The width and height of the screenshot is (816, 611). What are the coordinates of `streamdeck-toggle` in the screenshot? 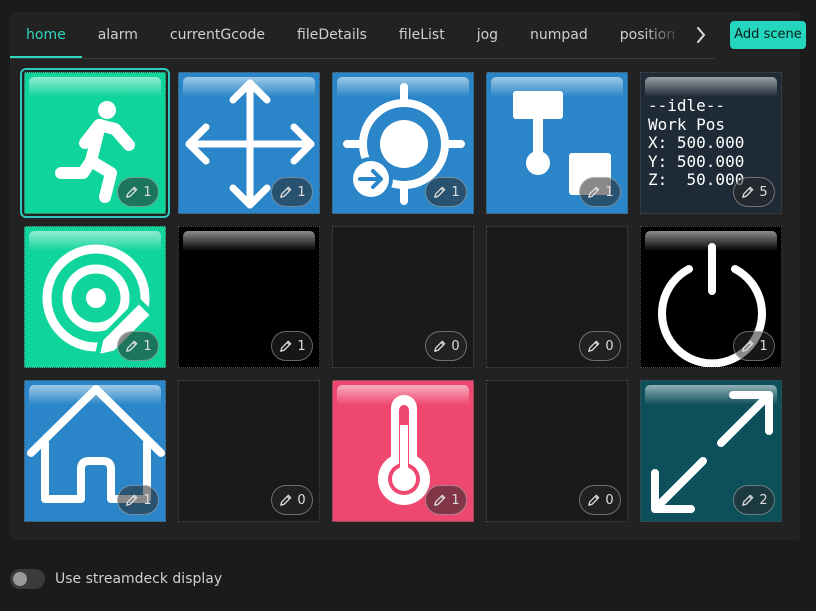 It's located at (27, 579).